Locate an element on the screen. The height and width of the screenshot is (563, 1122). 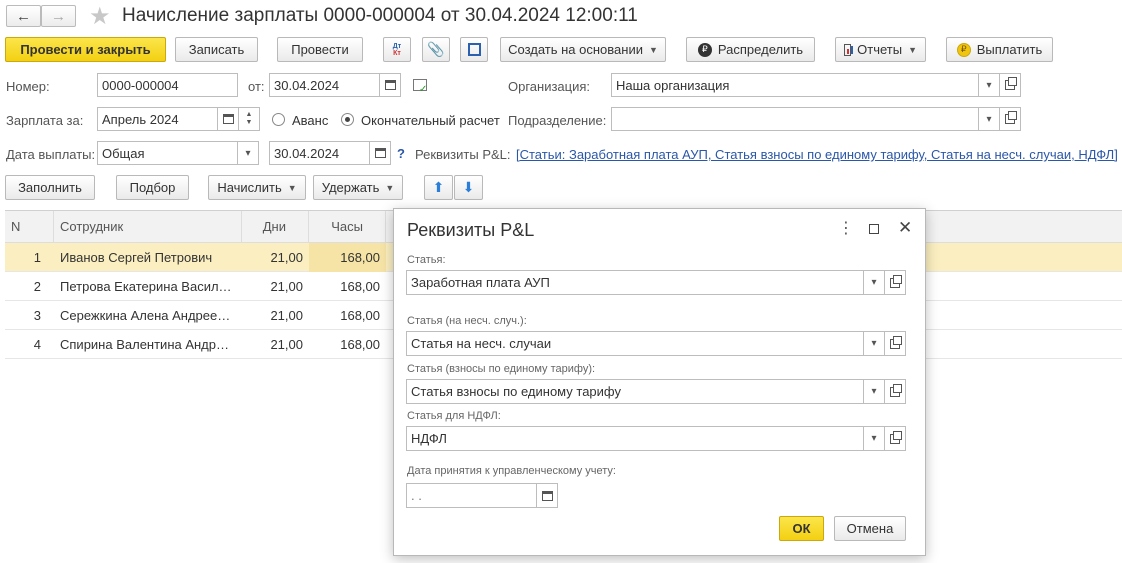
post-and-close-button: Провести и закрыть is located at coordinates (85, 49).